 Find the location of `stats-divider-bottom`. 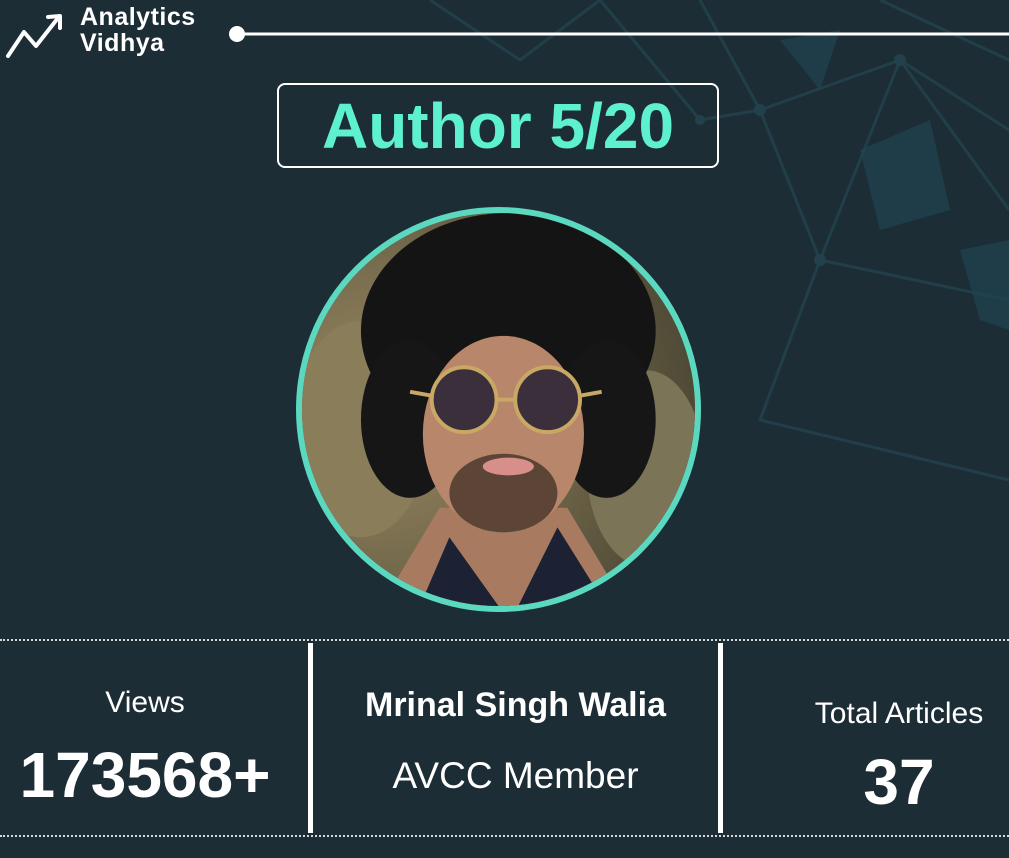

stats-divider-bottom is located at coordinates (504, 836).